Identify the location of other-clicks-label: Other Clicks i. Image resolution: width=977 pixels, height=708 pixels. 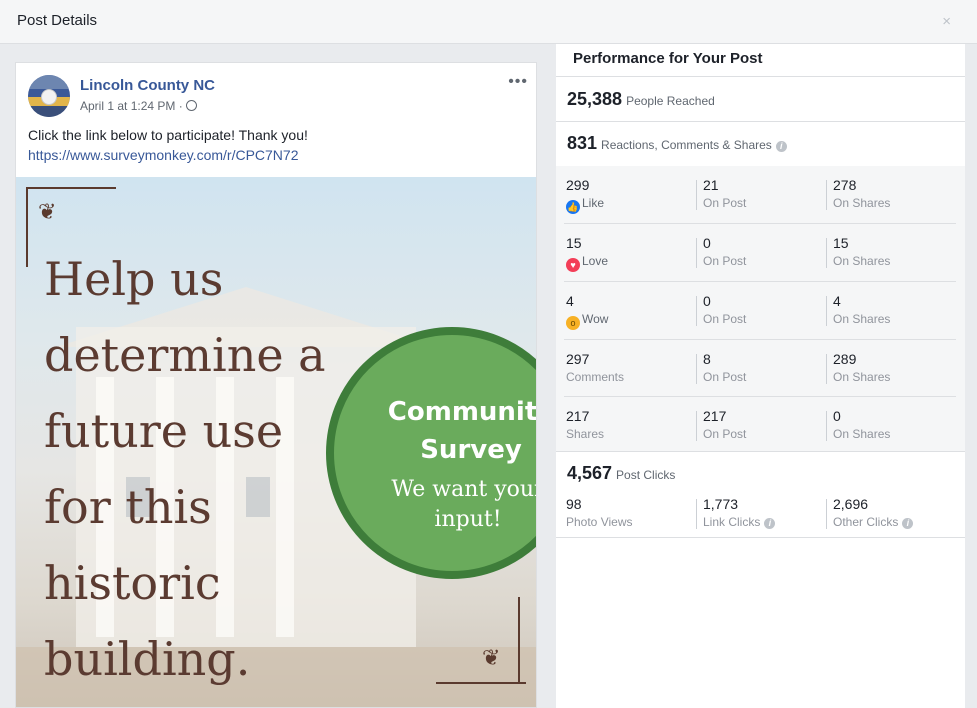
(873, 522).